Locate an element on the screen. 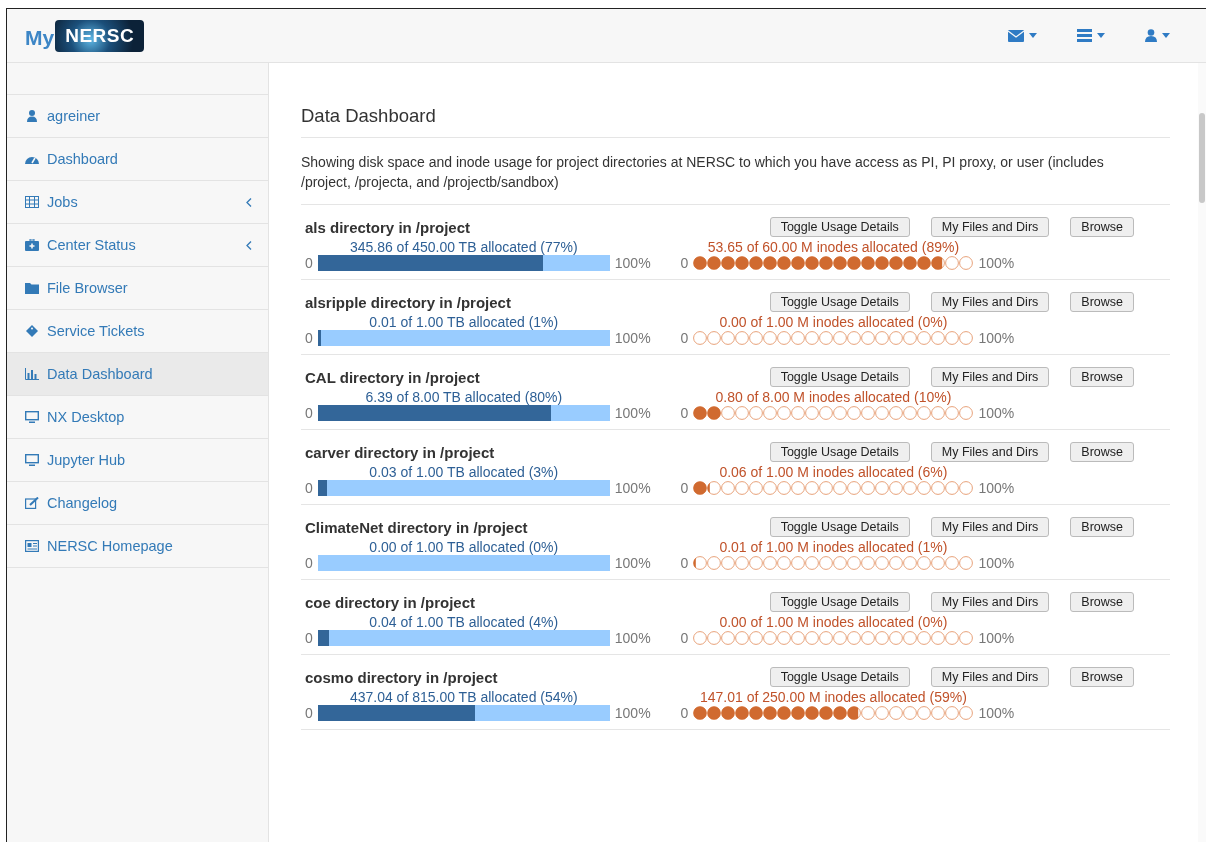  scrollbar is located at coordinates (1202, 452).